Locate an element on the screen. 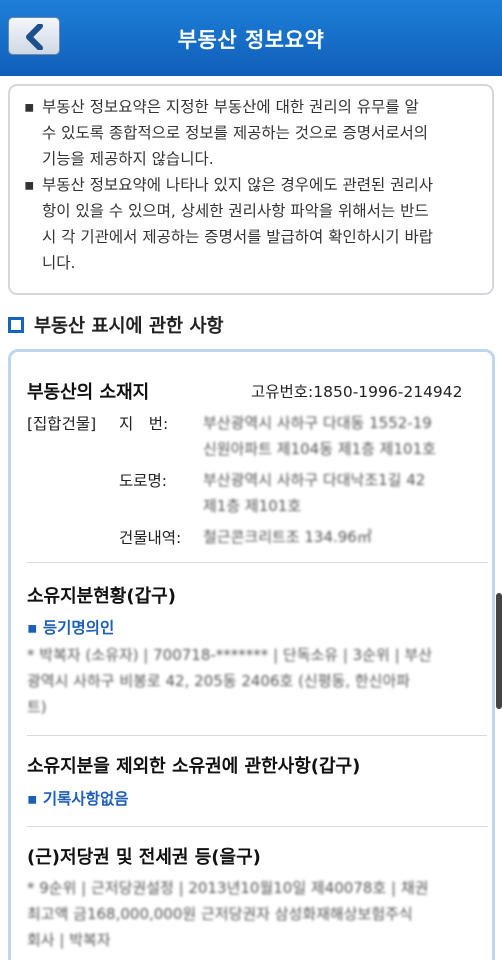  building-detail-label: 건물내역: is located at coordinates (150, 538).